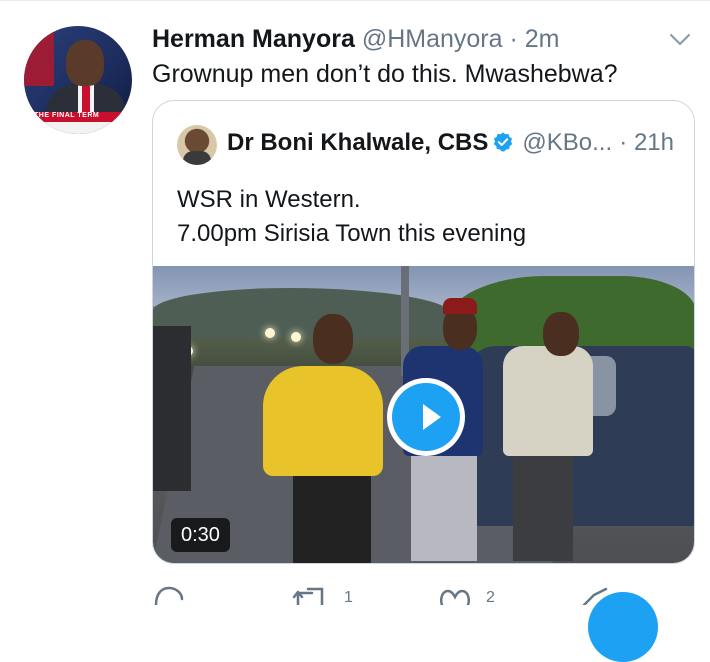 The image size is (710, 662). I want to click on like-button: 2, so click(466, 595).